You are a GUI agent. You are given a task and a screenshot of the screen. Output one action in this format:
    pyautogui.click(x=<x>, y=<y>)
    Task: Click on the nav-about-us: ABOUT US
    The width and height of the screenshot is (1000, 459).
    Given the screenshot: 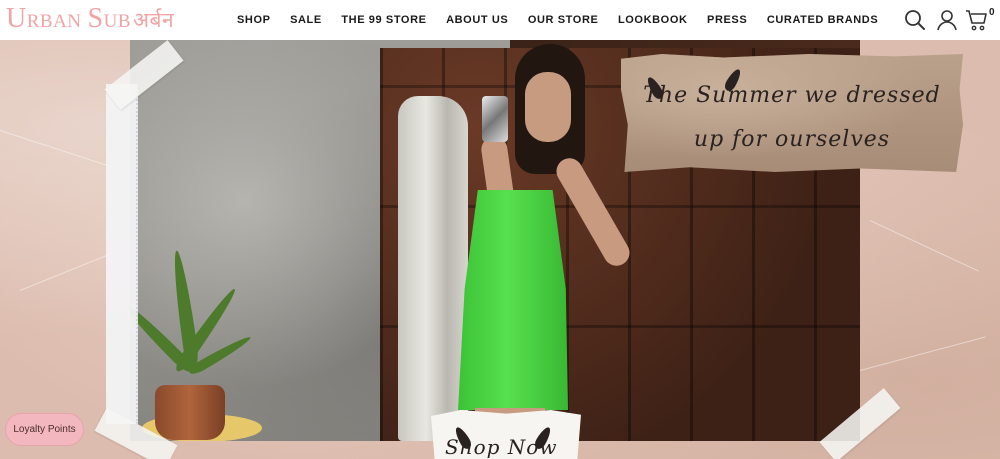 What is the action you would take?
    pyautogui.click(x=477, y=20)
    